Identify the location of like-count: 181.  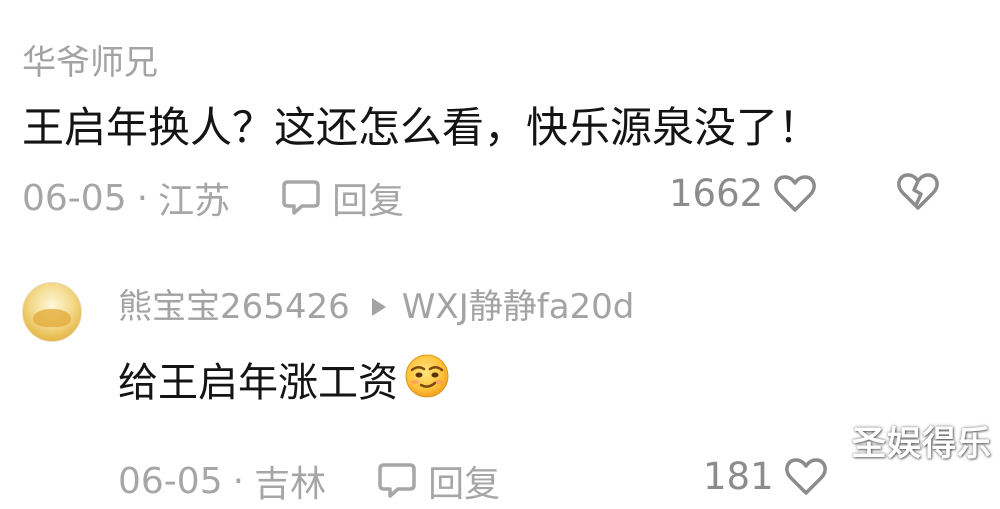
(738, 476).